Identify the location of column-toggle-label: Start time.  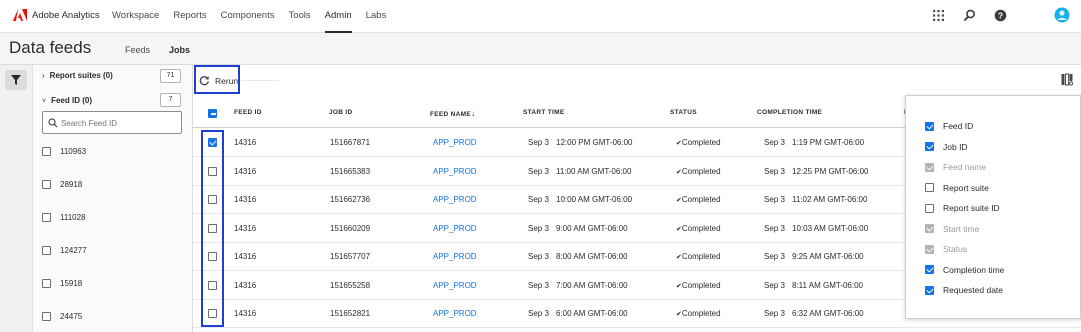
(961, 228).